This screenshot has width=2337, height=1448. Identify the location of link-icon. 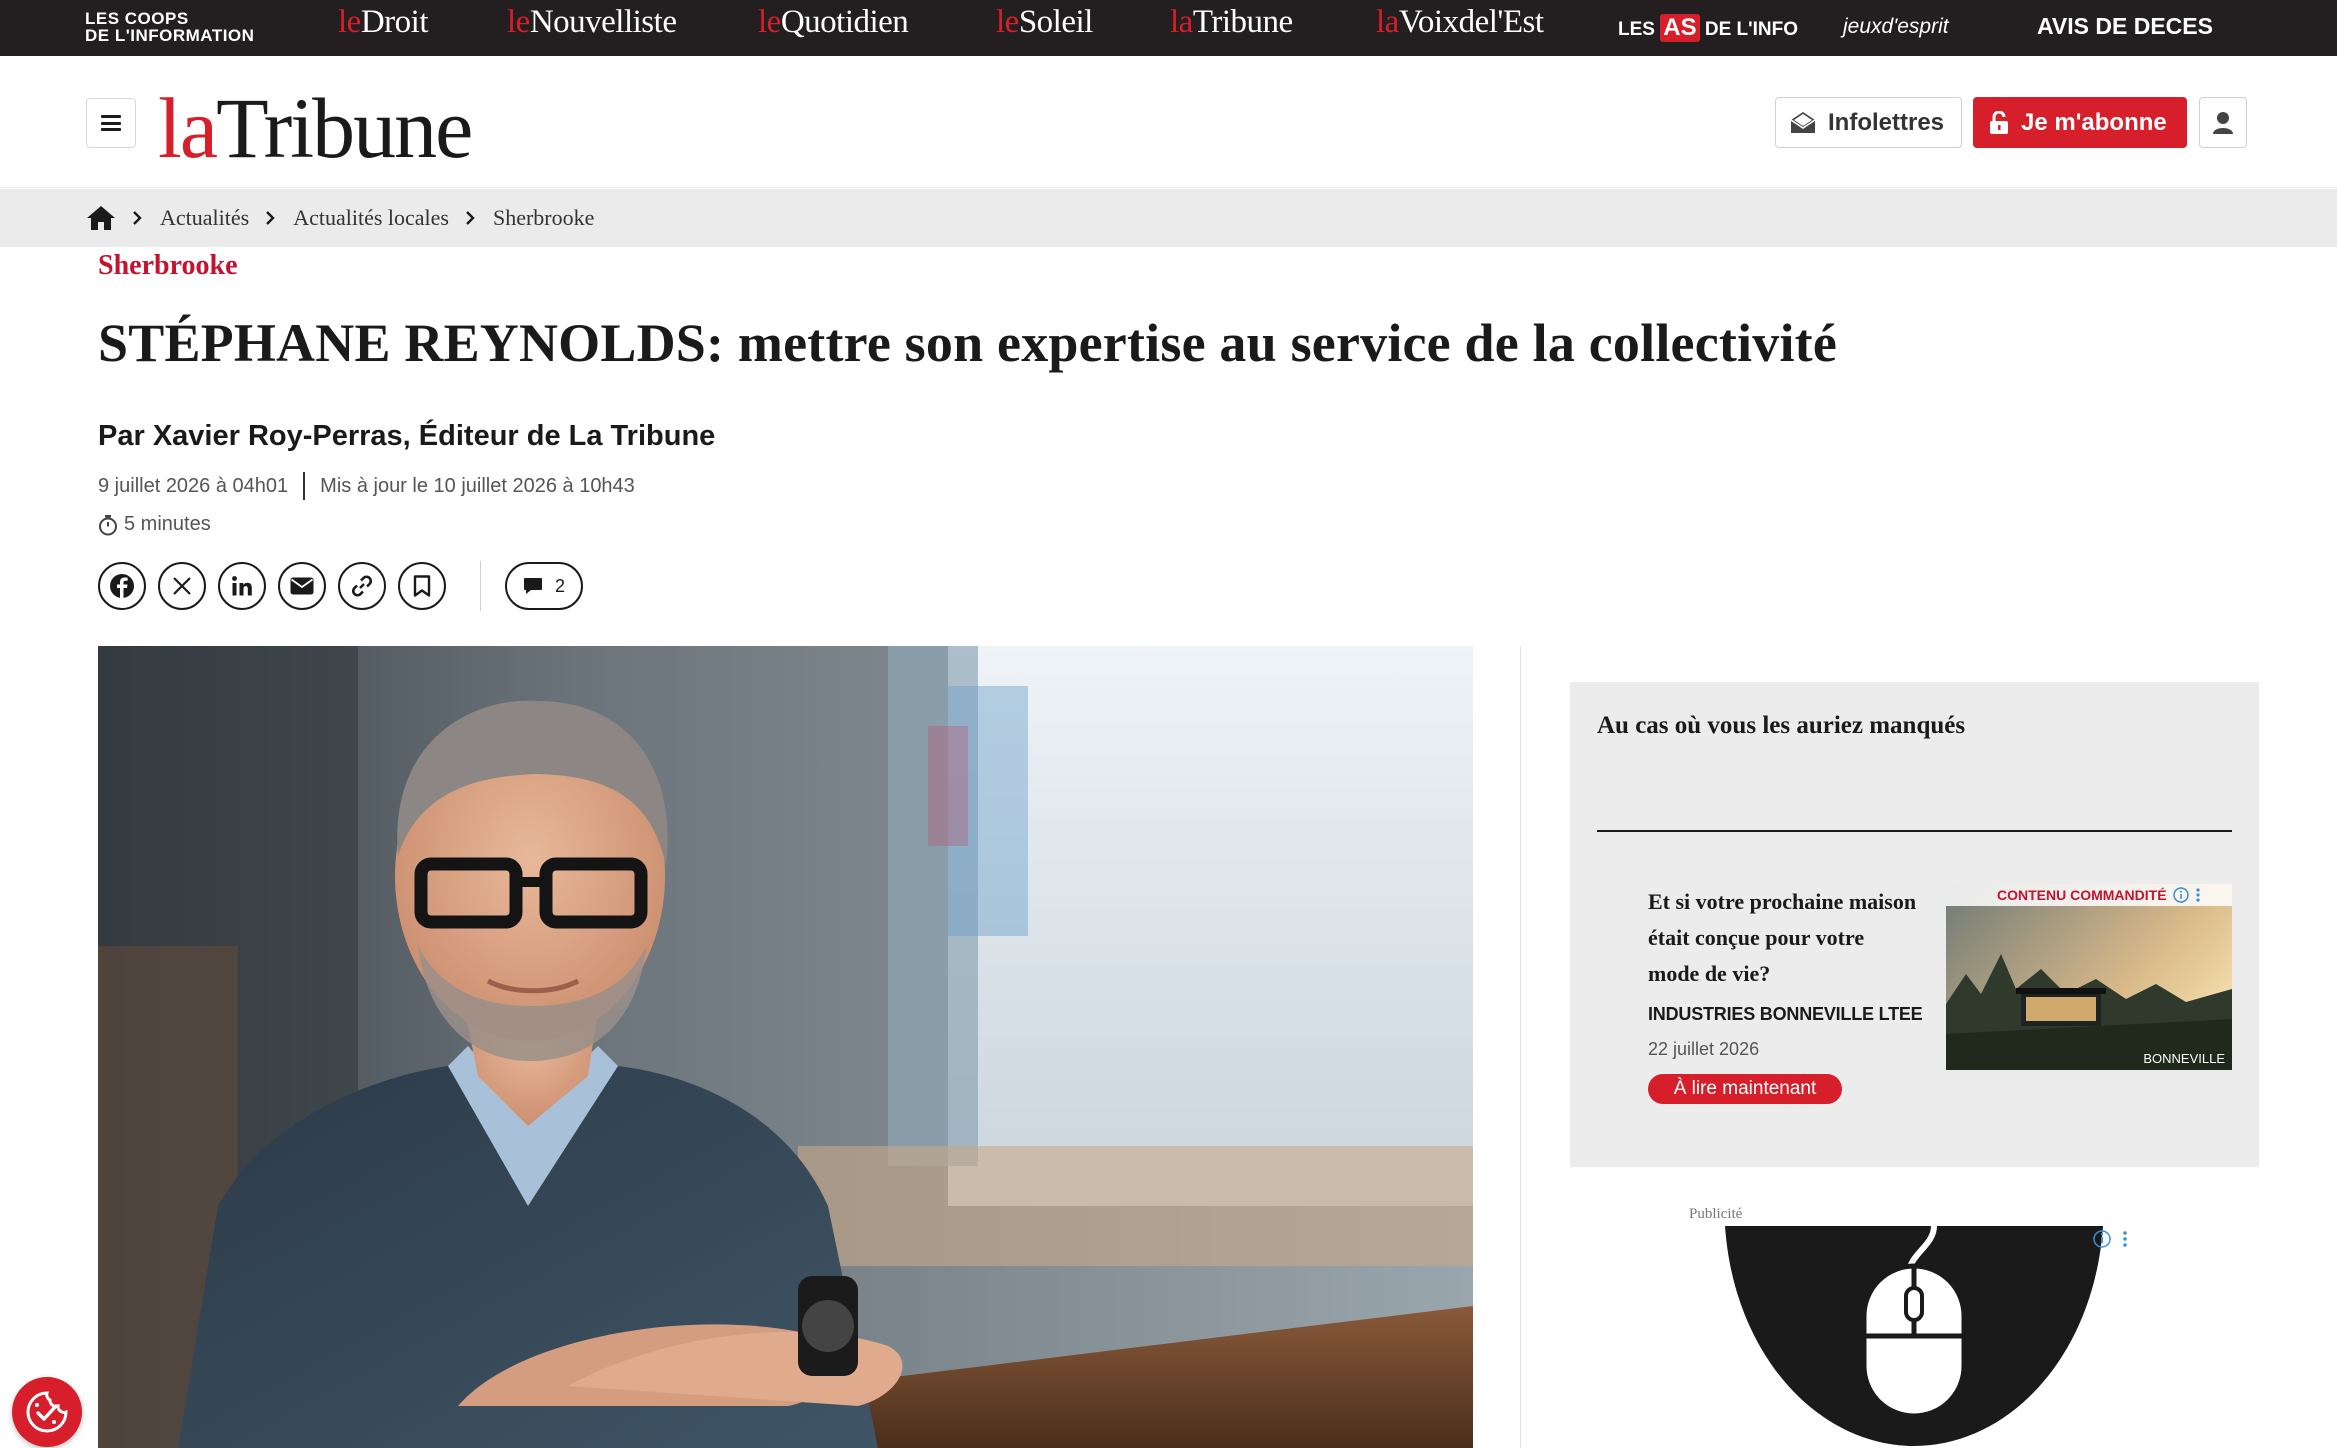
(362, 586).